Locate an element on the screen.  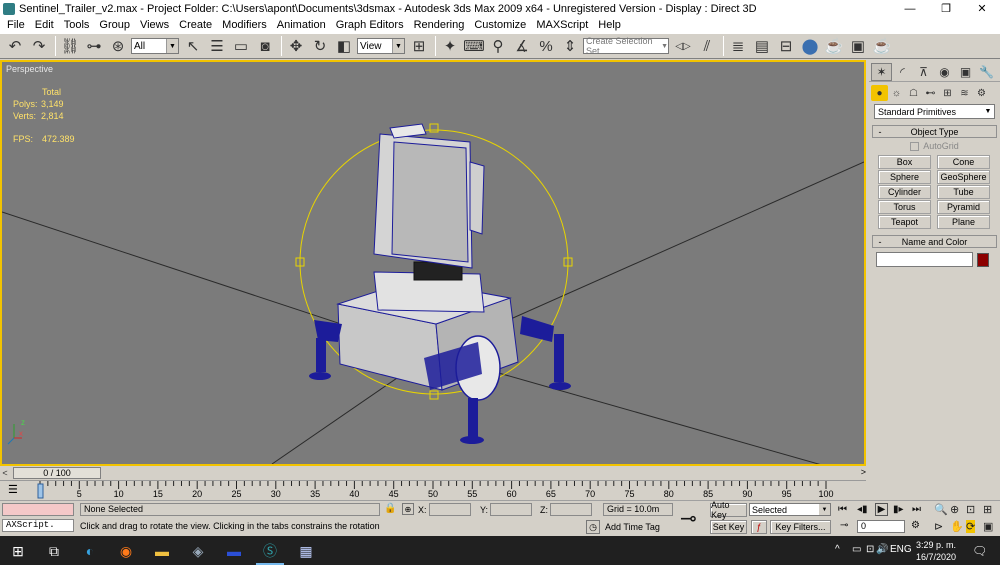
menu-help: Help is located at coordinates (609, 25).